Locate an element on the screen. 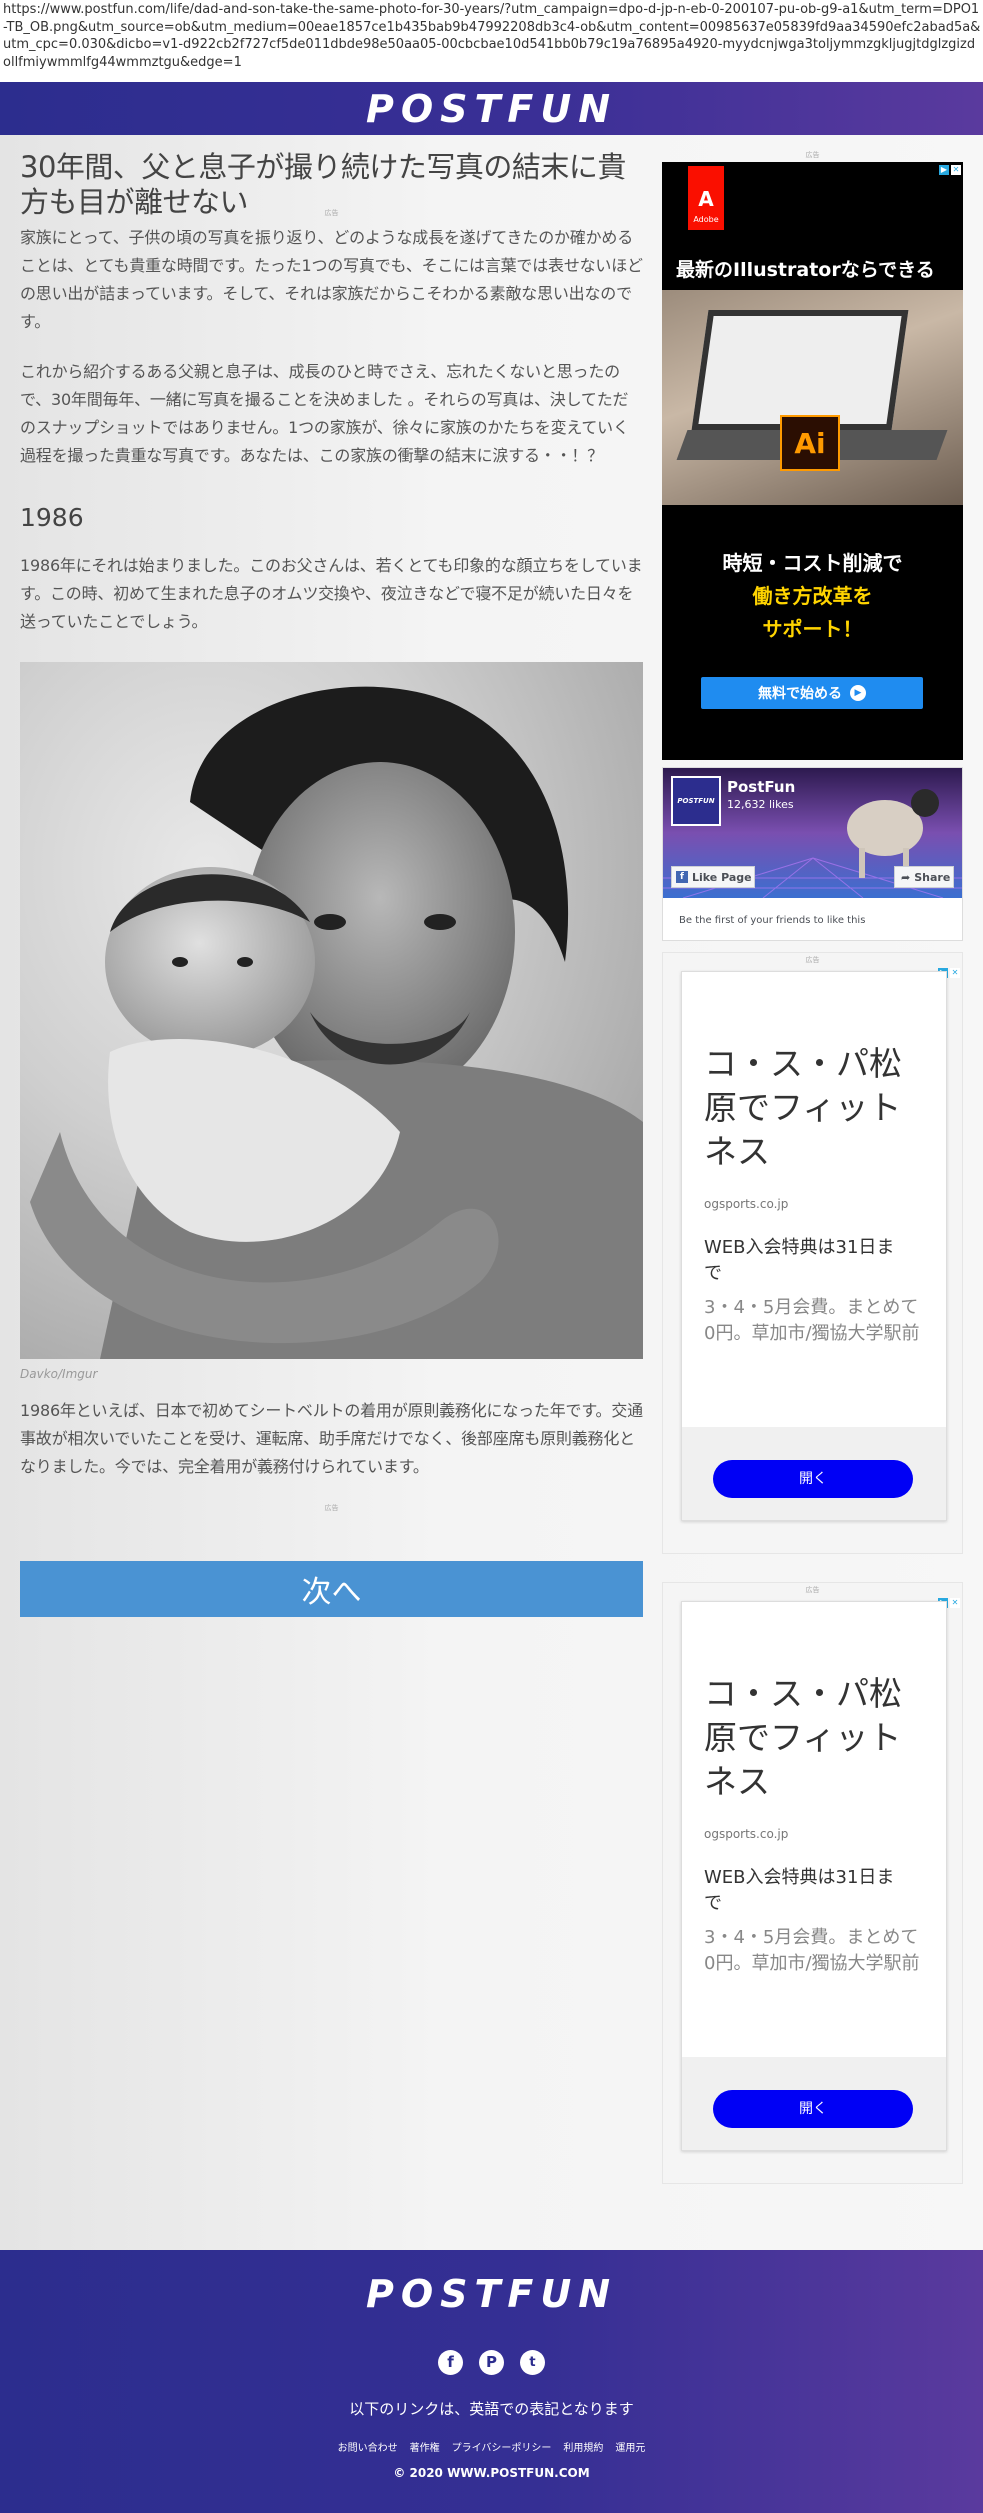 This screenshot has width=983, height=2513. adobe-cta-button: 無料で始める ▶ is located at coordinates (812, 693).